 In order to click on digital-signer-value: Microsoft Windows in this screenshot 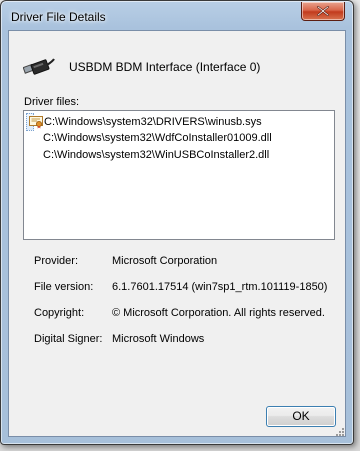, I will do `click(158, 339)`.